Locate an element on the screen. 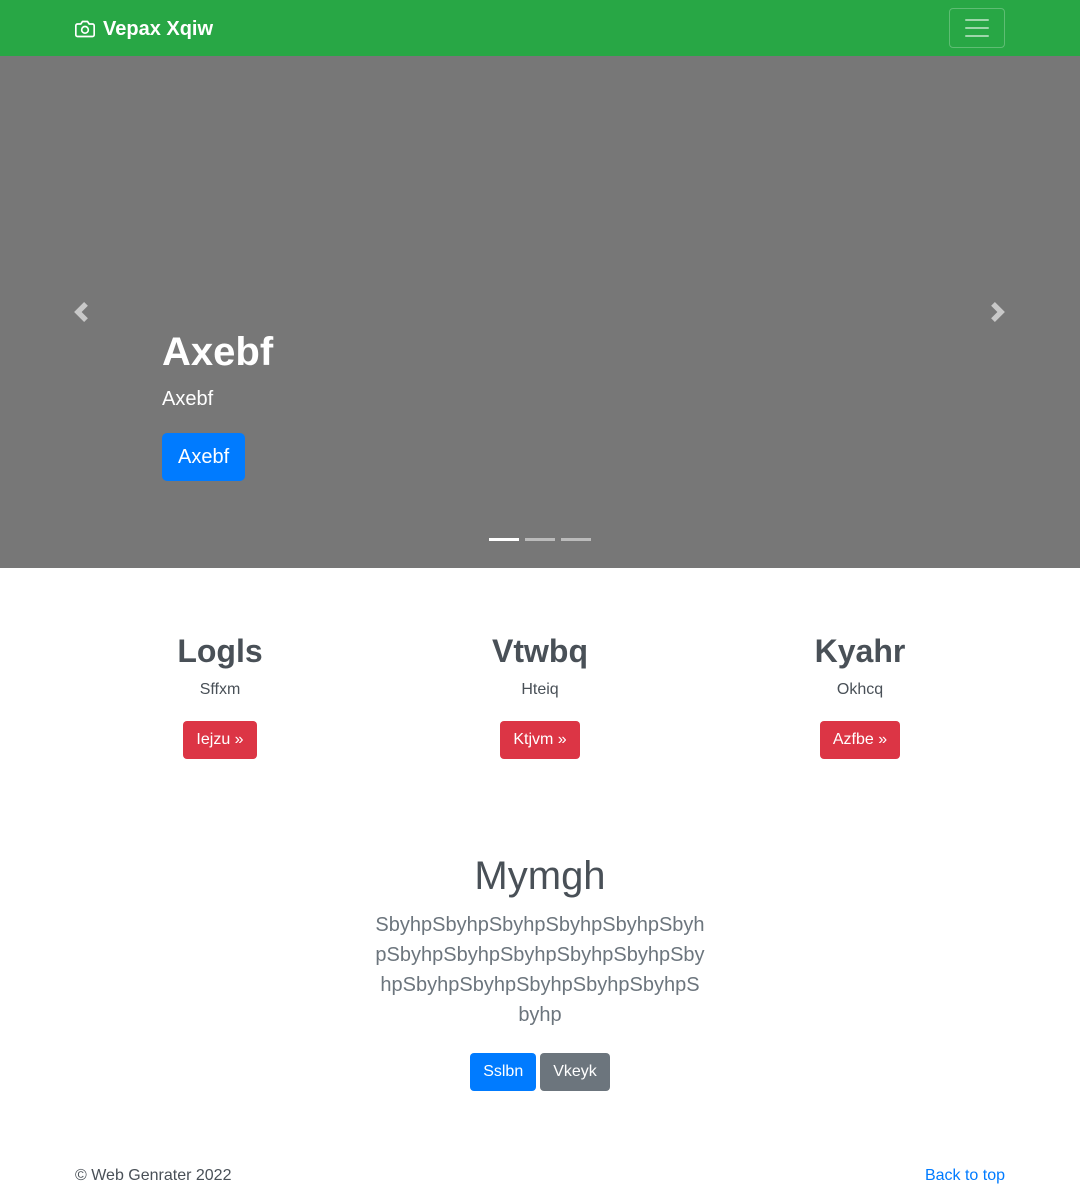 The image size is (1080, 1188). navbar-brand: Vepax Xqiw is located at coordinates (144, 29).